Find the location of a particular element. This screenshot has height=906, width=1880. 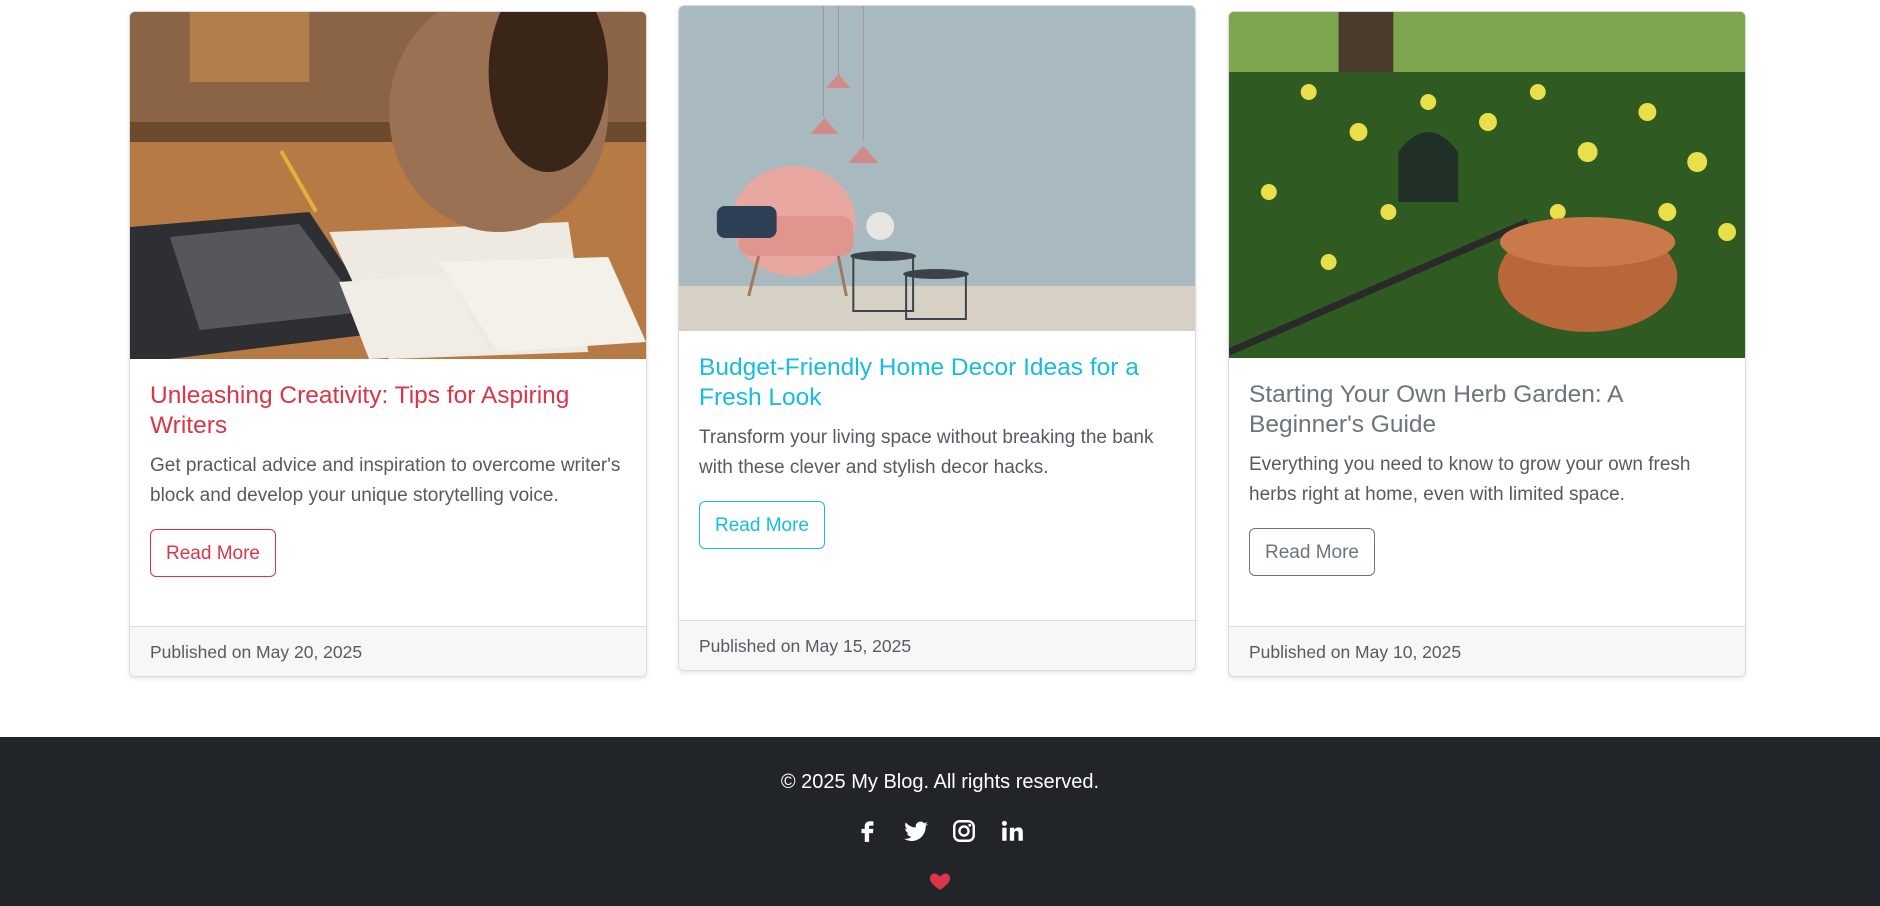

copyright-text: © 2025 My Blog. All rights reserved. is located at coordinates (940, 782).